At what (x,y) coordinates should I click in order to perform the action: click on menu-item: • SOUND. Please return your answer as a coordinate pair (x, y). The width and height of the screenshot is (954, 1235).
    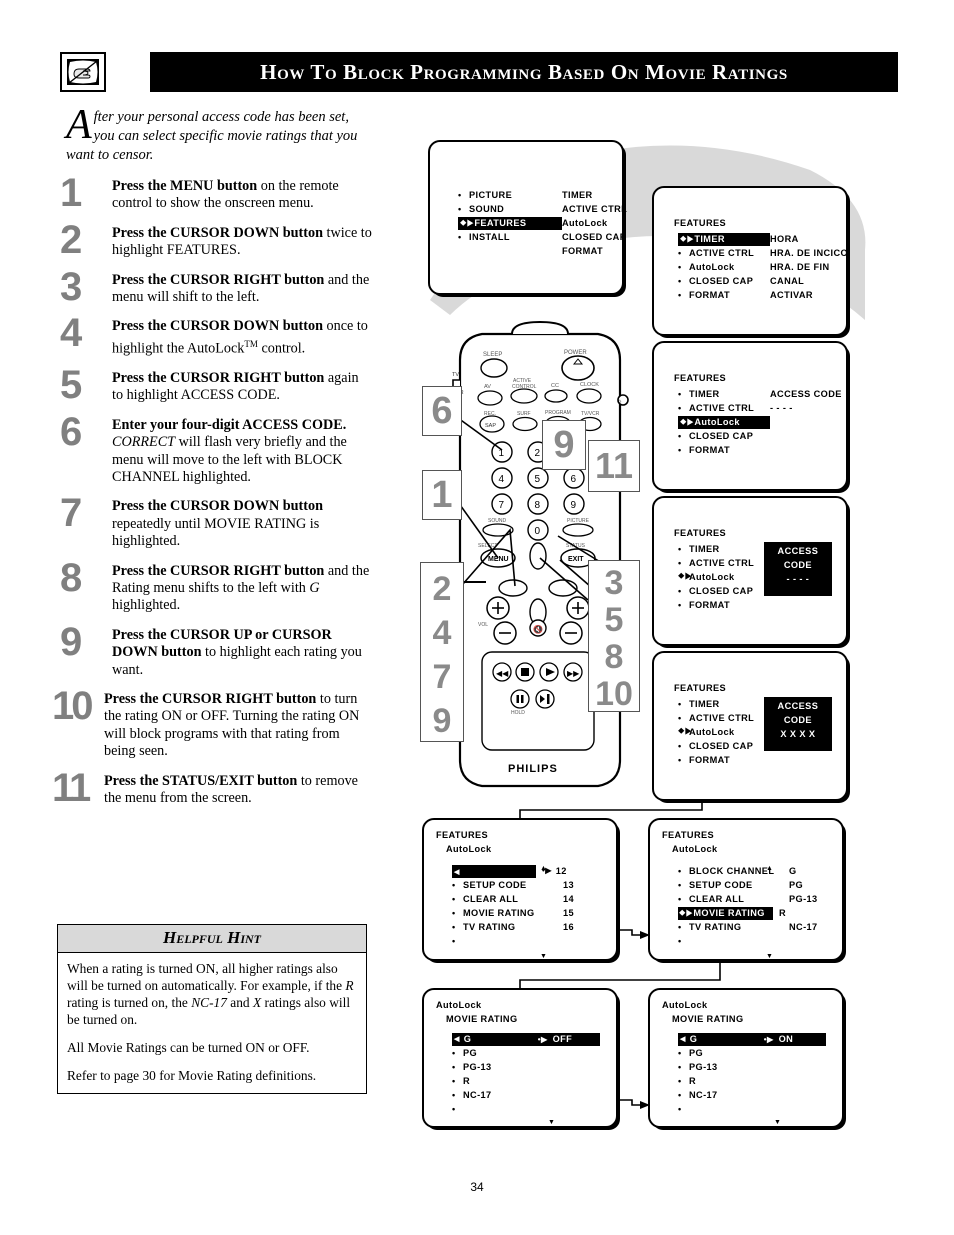
    Looking at the image, I should click on (510, 209).